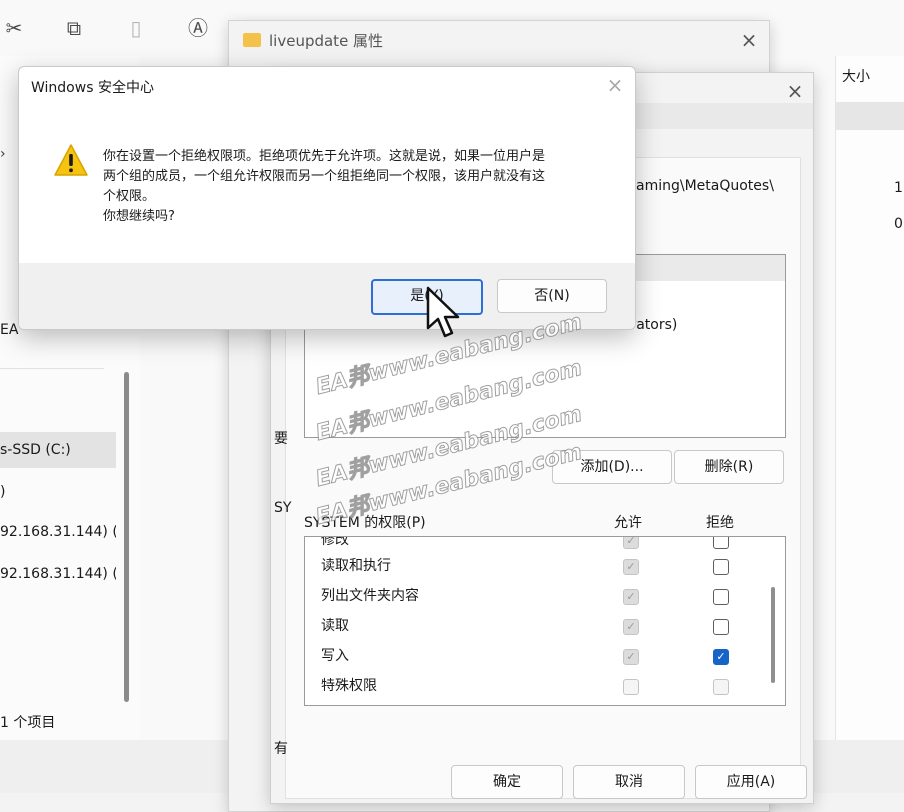 The height and width of the screenshot is (812, 904). I want to click on cut-icon: ✂, so click(14, 28).